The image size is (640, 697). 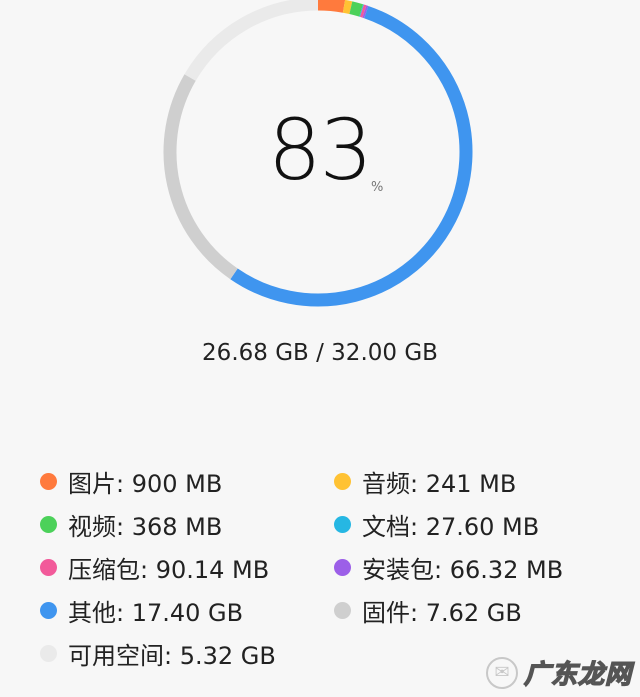 I want to click on legend-item-archives: 压缩包: 90.14 MB, so click(x=155, y=568).